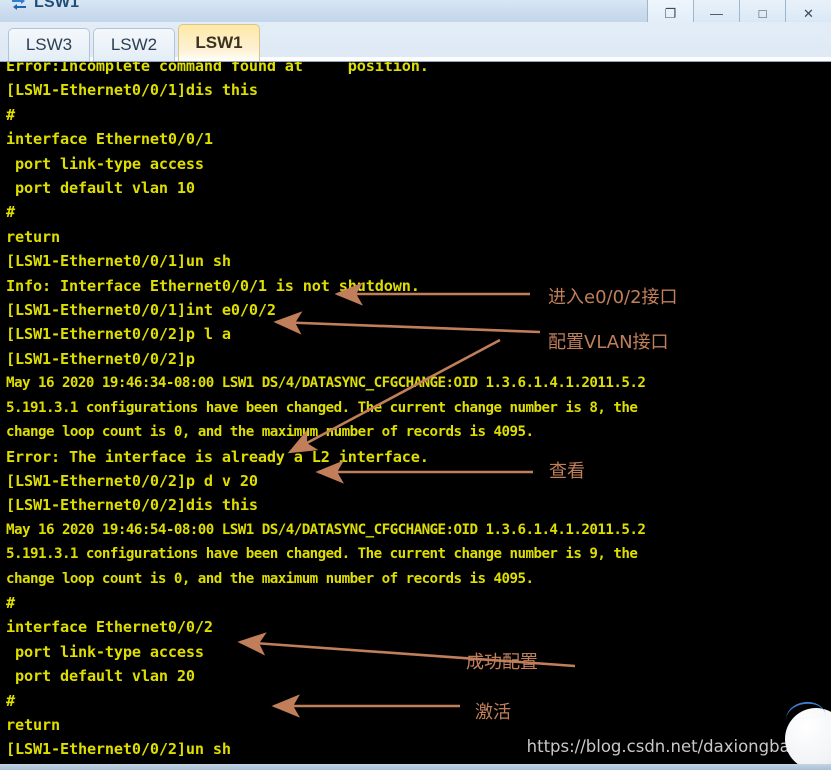 This screenshot has height=770, width=831. What do you see at coordinates (415, 767) in the screenshot?
I see `window-bottom-edge` at bounding box center [415, 767].